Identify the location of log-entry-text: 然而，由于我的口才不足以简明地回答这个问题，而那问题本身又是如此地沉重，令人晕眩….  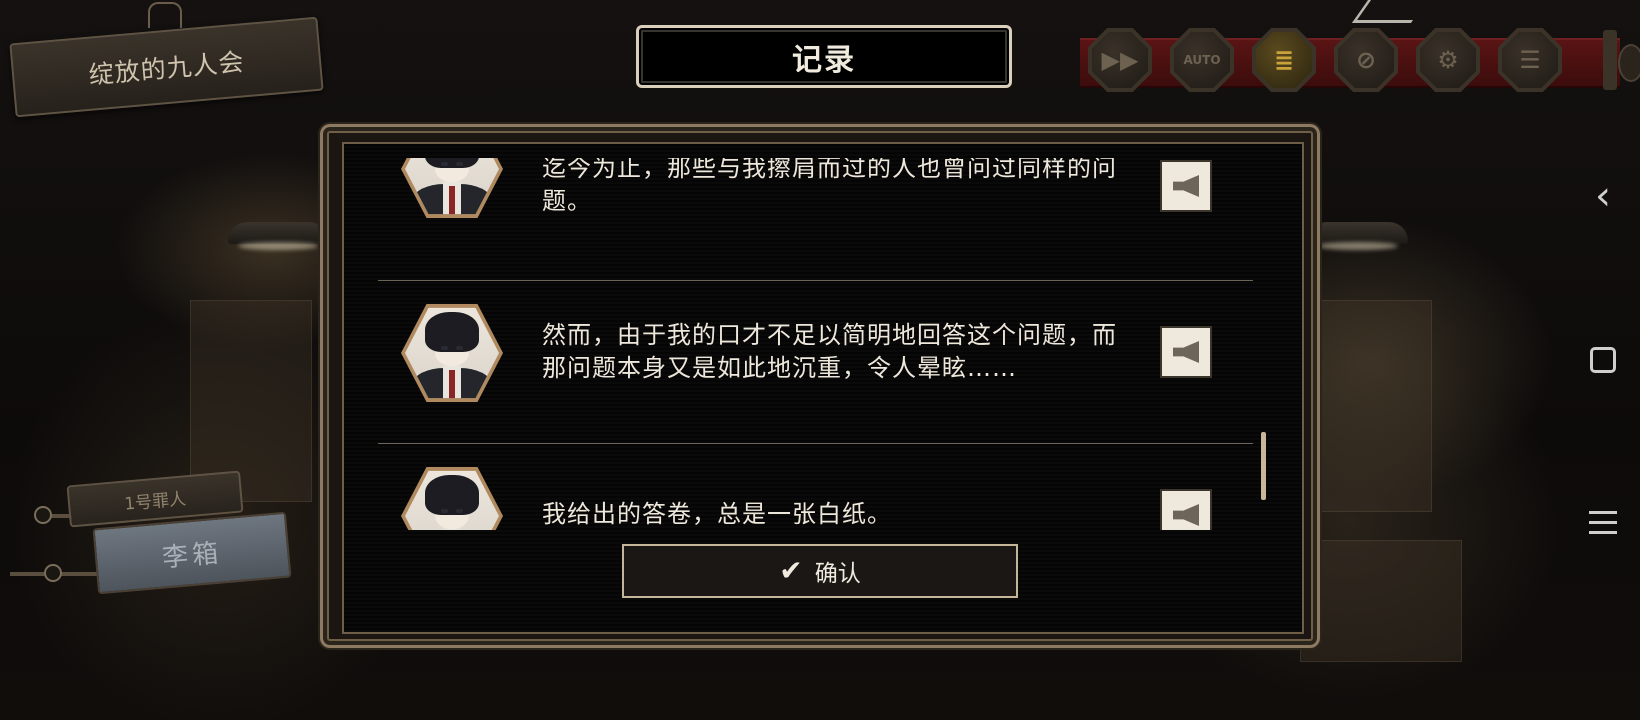
(829, 351).